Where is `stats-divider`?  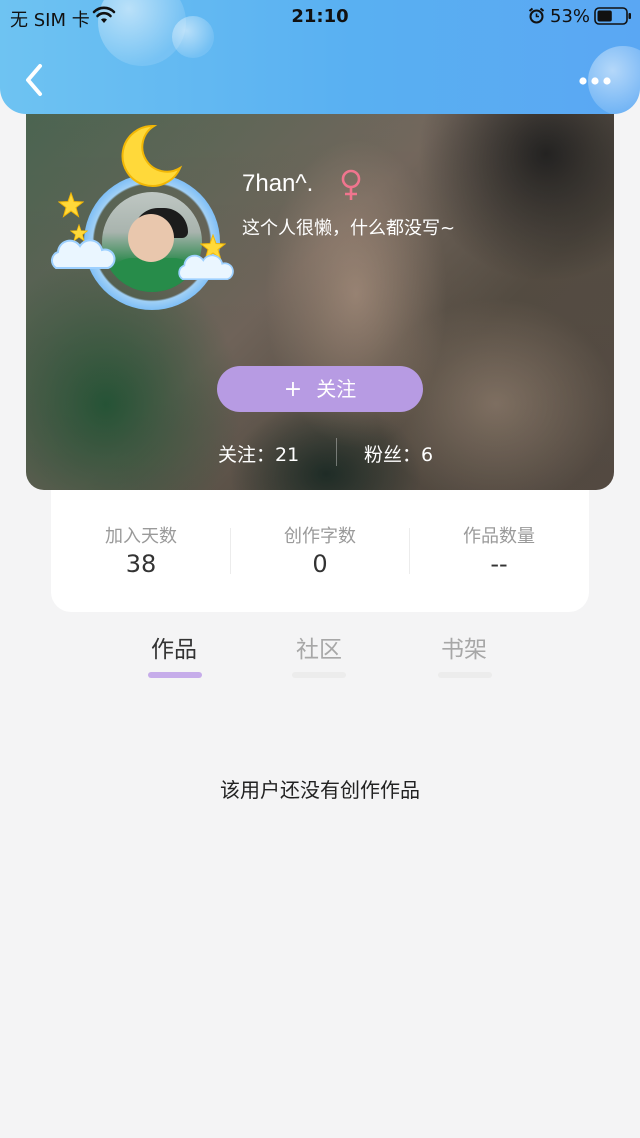
stats-divider is located at coordinates (336, 452).